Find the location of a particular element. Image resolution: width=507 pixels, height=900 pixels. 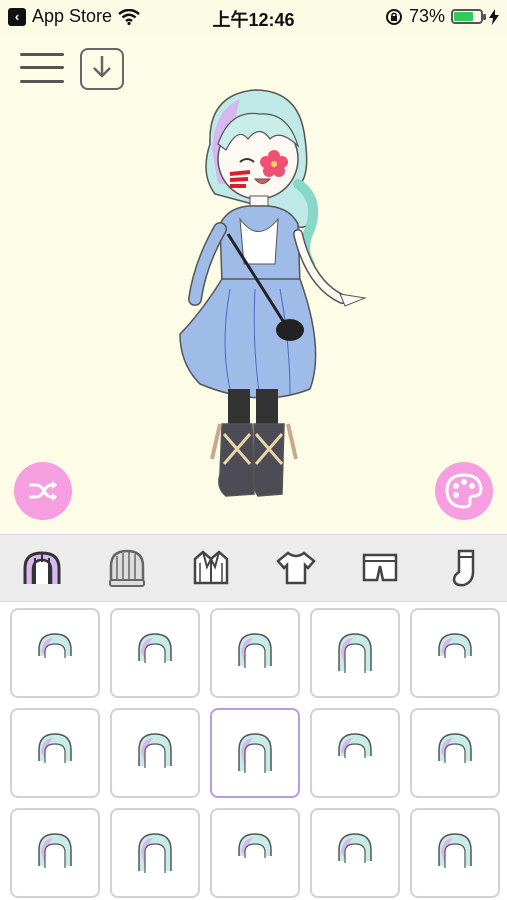

jacket-icon is located at coordinates (211, 567).